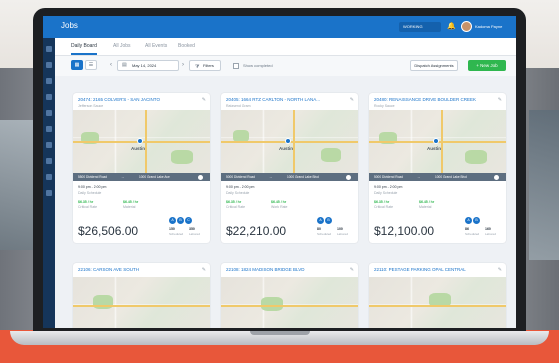 The height and width of the screenshot is (363, 559). Describe the element at coordinates (280, 333) in the screenshot. I see `laptop-notch` at that location.